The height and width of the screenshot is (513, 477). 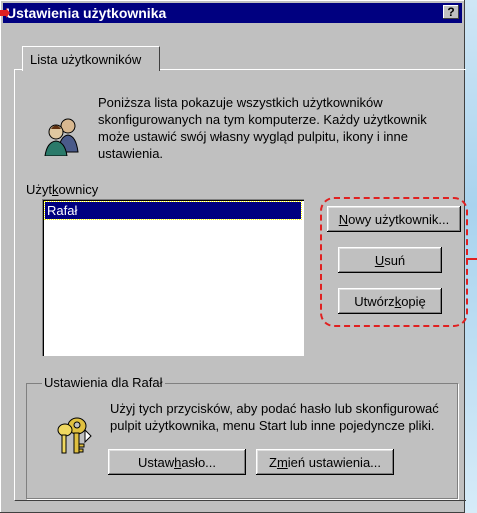 I want to click on tab-user-list: Lista użytkowników, so click(x=91, y=58).